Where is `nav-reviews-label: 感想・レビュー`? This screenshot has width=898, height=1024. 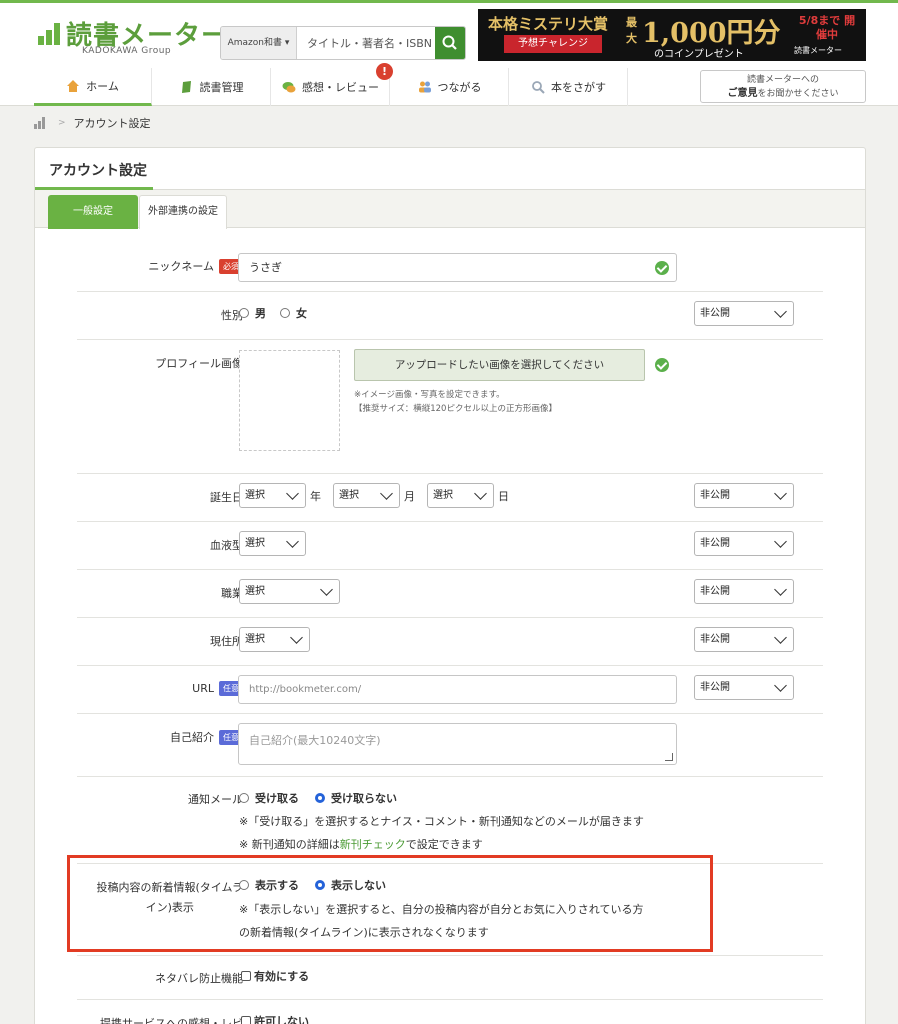 nav-reviews-label: 感想・レビュー is located at coordinates (340, 87).